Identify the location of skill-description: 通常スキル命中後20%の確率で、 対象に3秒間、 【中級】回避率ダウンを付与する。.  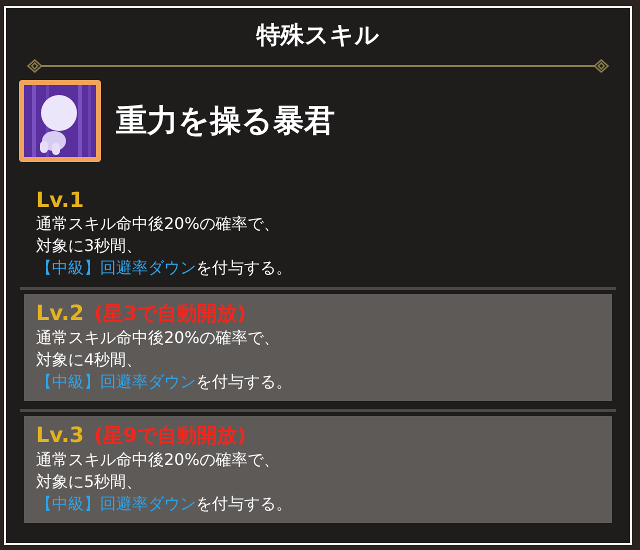
(164, 246).